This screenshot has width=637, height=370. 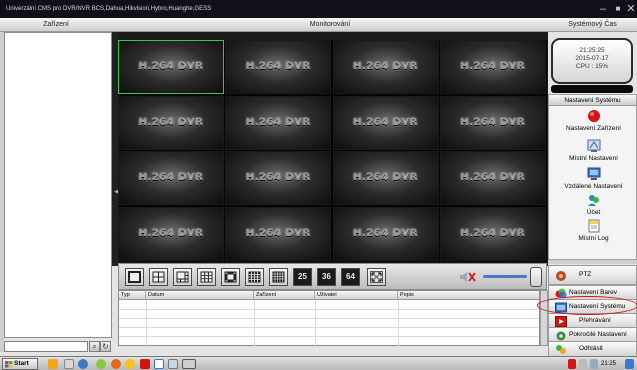 What do you see at coordinates (468, 277) in the screenshot?
I see `mute-speaker-icon` at bounding box center [468, 277].